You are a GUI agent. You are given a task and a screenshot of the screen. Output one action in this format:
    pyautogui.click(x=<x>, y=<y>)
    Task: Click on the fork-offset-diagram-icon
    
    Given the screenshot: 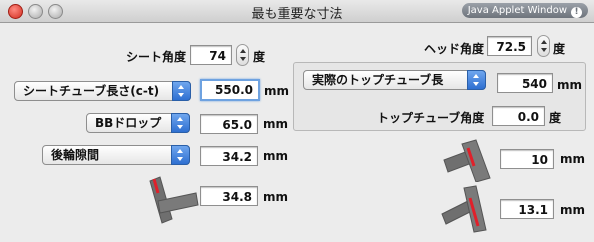 What is the action you would take?
    pyautogui.click(x=464, y=209)
    